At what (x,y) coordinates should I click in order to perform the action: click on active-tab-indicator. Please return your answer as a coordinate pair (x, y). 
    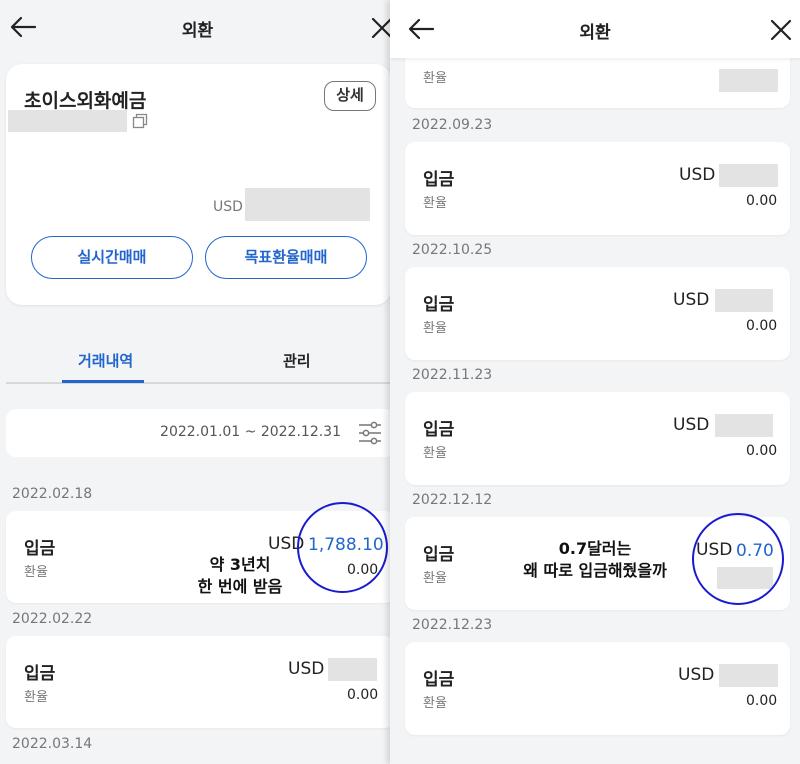
    Looking at the image, I should click on (103, 381).